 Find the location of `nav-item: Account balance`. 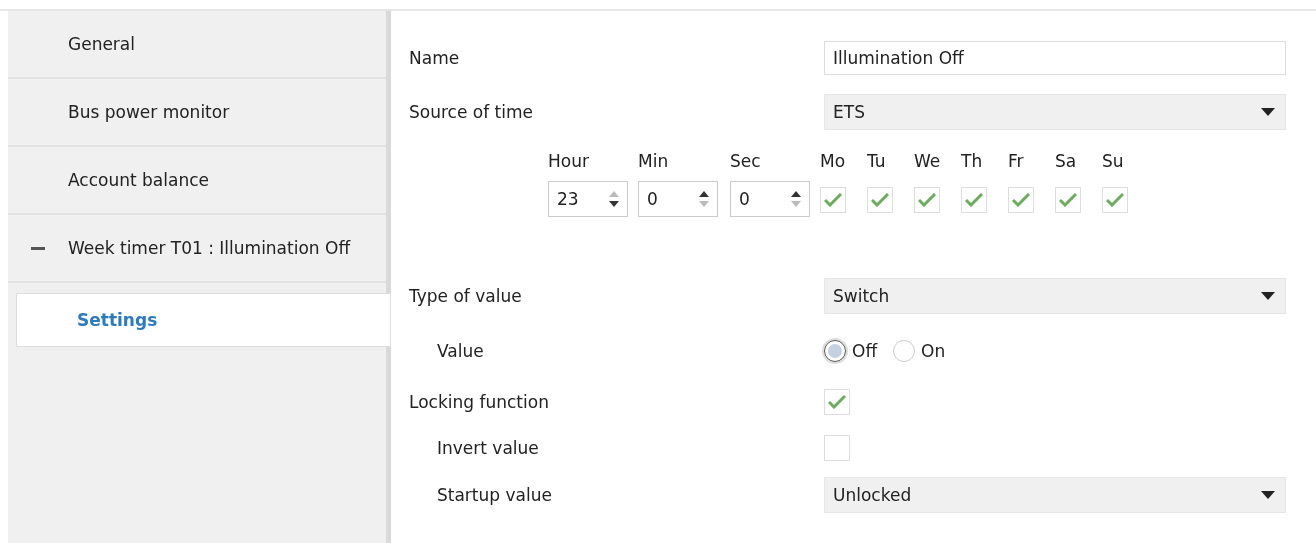

nav-item: Account balance is located at coordinates (197, 181).